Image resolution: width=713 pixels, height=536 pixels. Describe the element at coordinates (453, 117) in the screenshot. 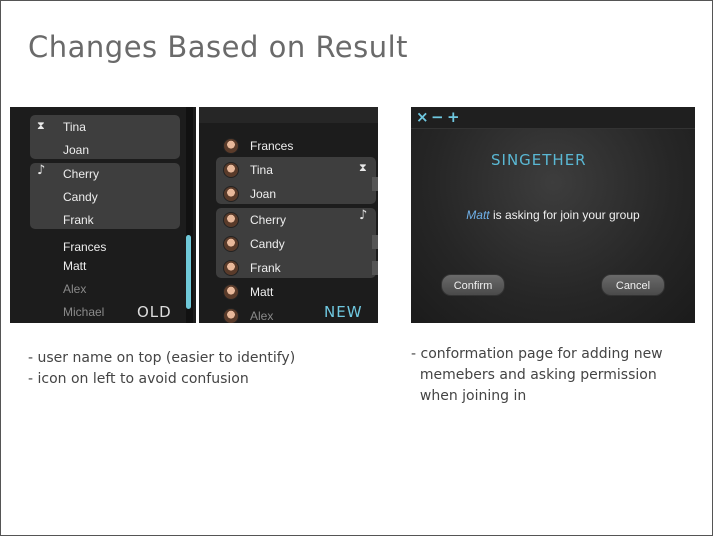

I see `maximize-icon: +` at that location.